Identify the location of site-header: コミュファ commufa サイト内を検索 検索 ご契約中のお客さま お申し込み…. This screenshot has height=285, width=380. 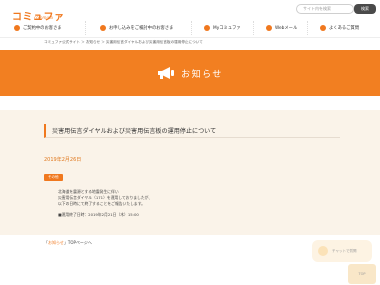
(190, 20).